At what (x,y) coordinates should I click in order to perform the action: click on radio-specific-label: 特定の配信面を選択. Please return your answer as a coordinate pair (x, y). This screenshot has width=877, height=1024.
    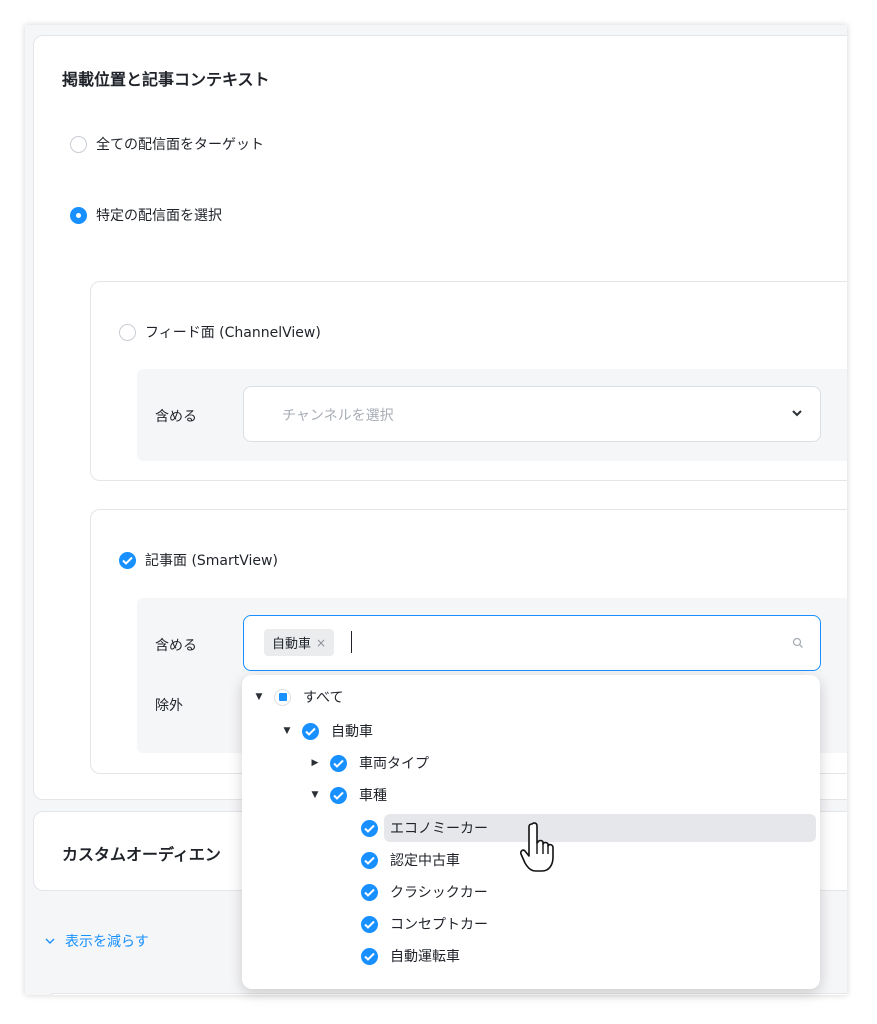
    Looking at the image, I should click on (159, 216).